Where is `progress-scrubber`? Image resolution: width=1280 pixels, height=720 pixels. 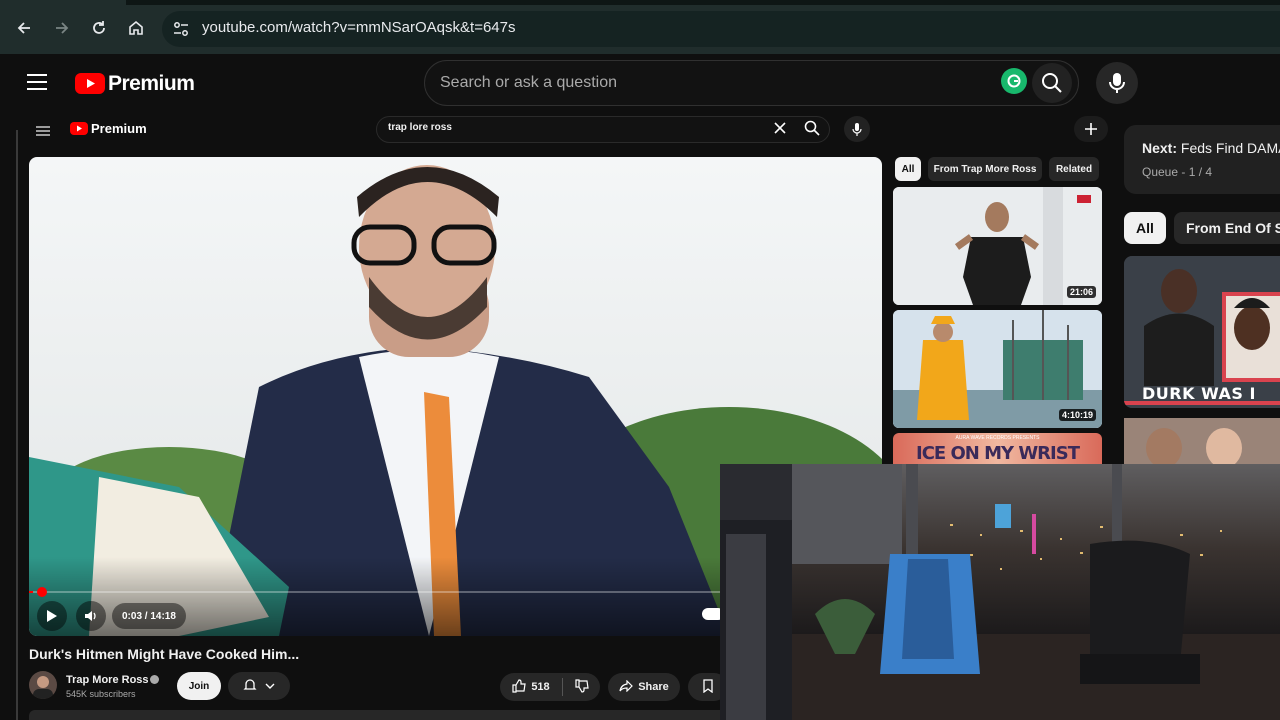
progress-scrubber is located at coordinates (42, 592).